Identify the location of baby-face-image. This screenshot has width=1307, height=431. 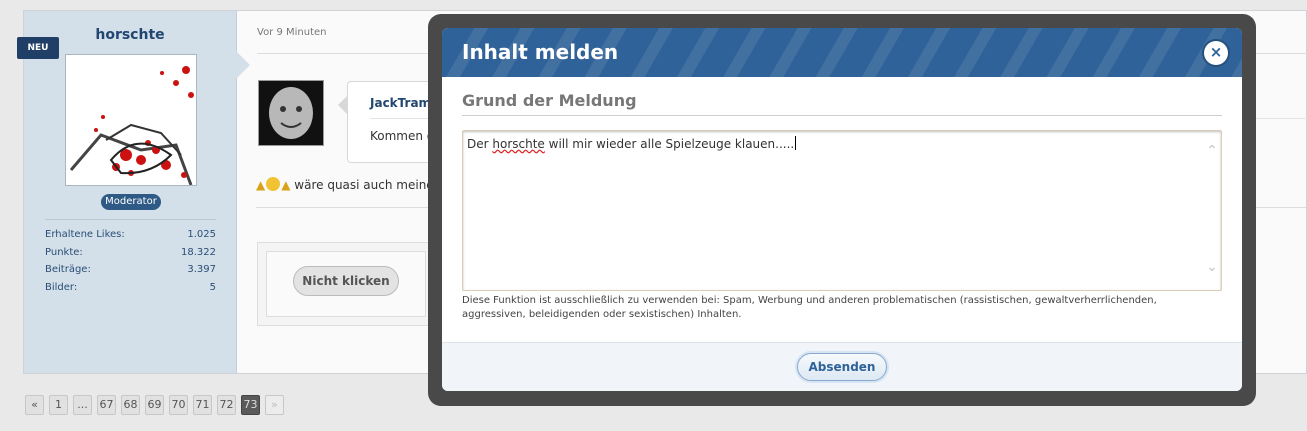
(291, 113).